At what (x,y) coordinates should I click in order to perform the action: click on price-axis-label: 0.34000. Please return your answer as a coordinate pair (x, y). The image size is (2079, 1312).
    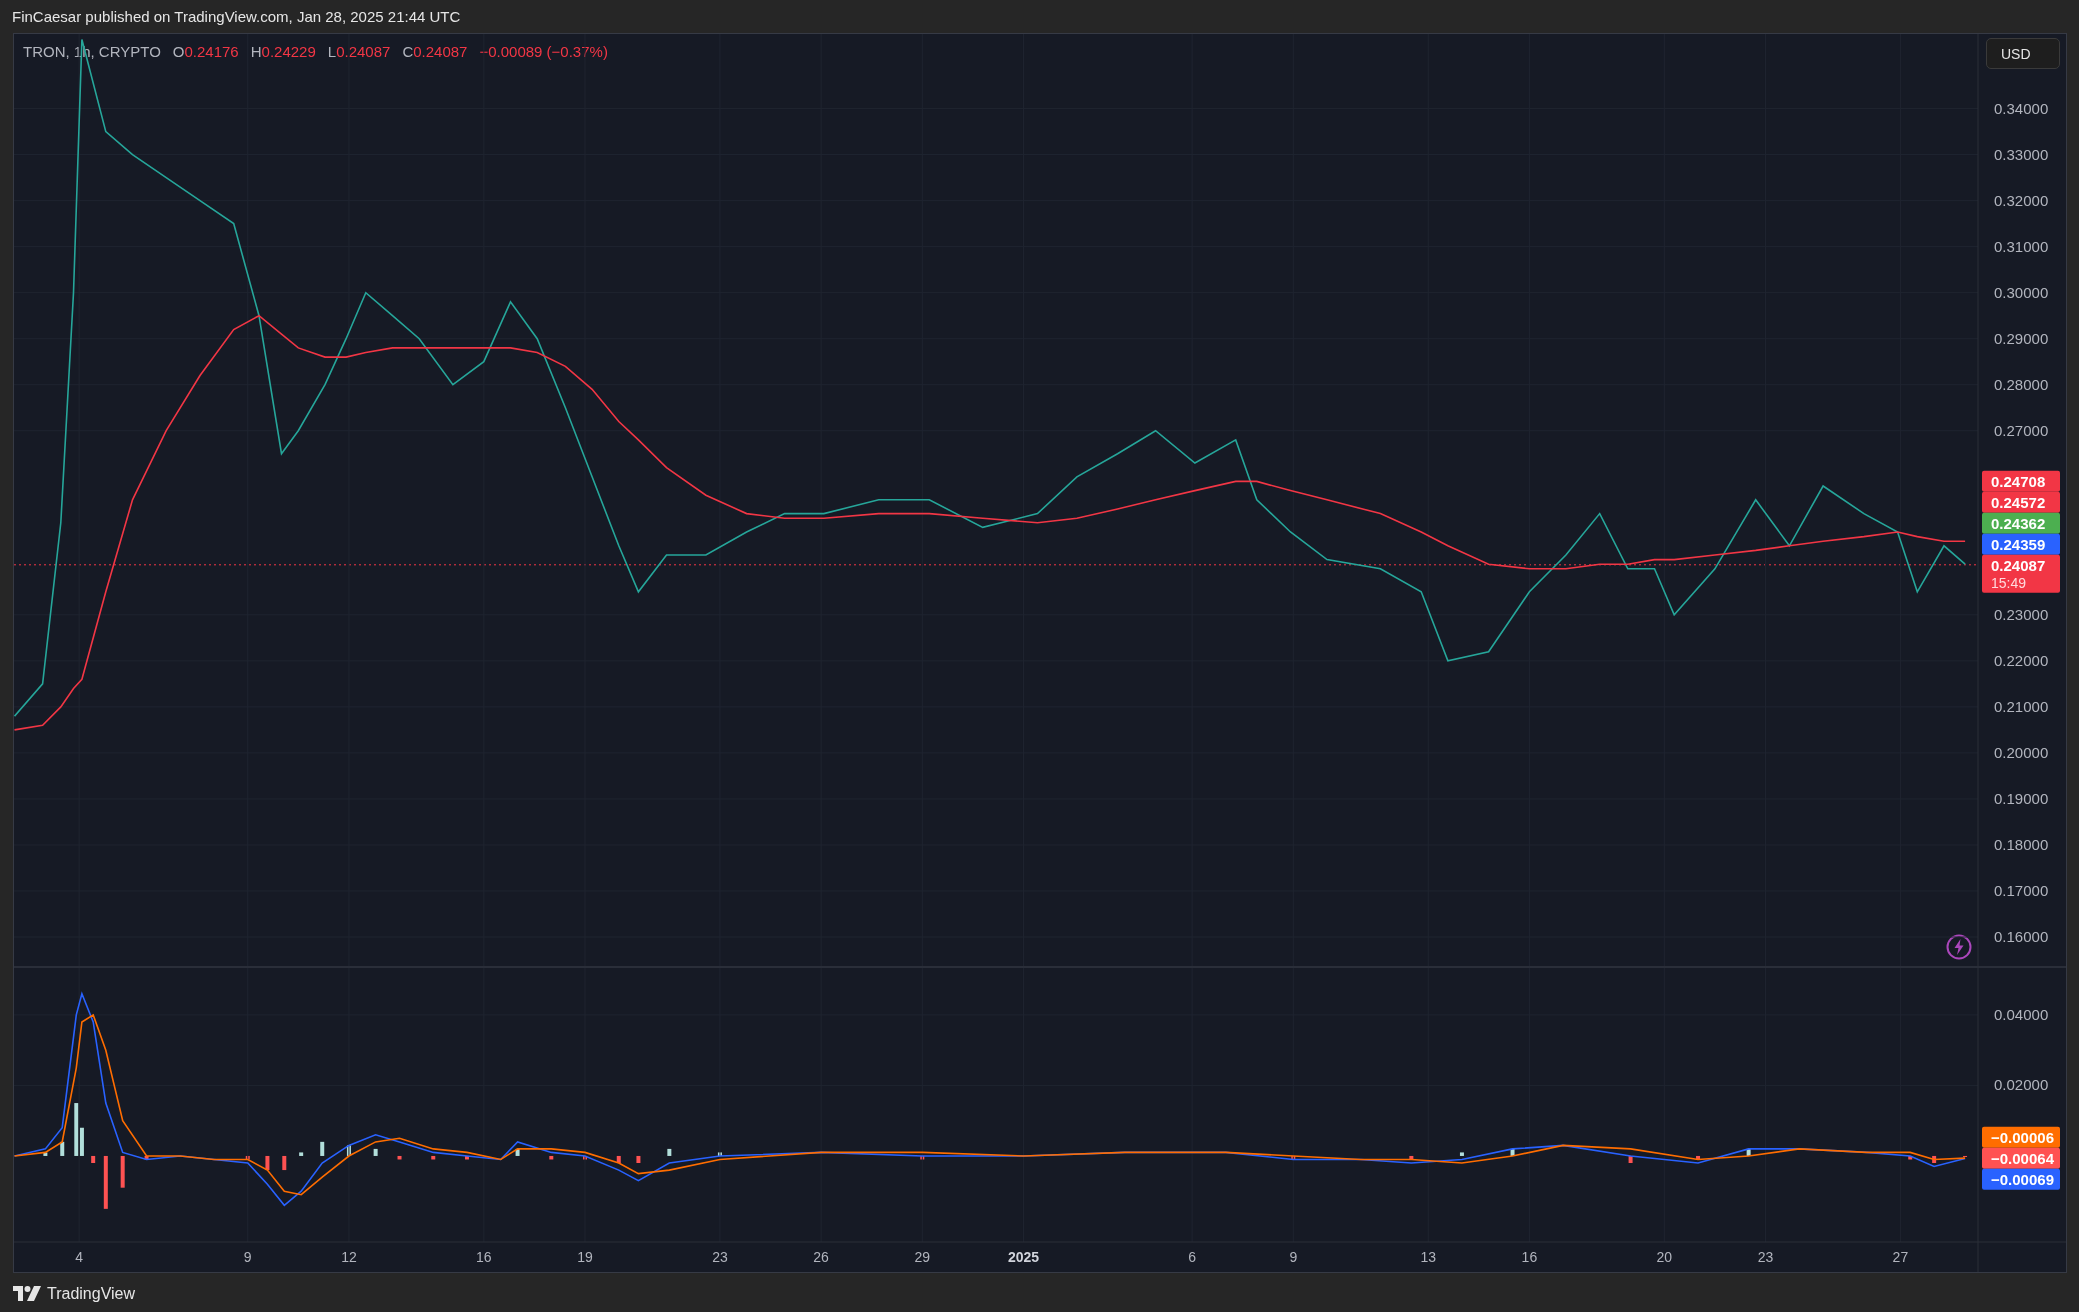
    Looking at the image, I should click on (2021, 108).